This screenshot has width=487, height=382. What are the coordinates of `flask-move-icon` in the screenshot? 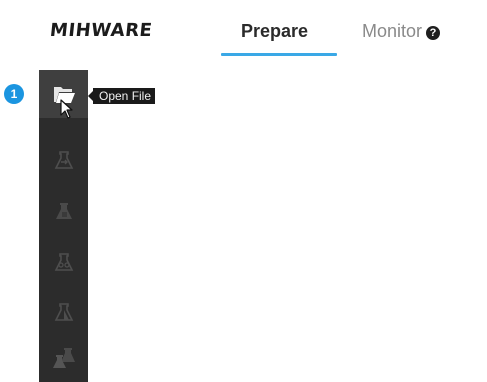 It's located at (63, 160).